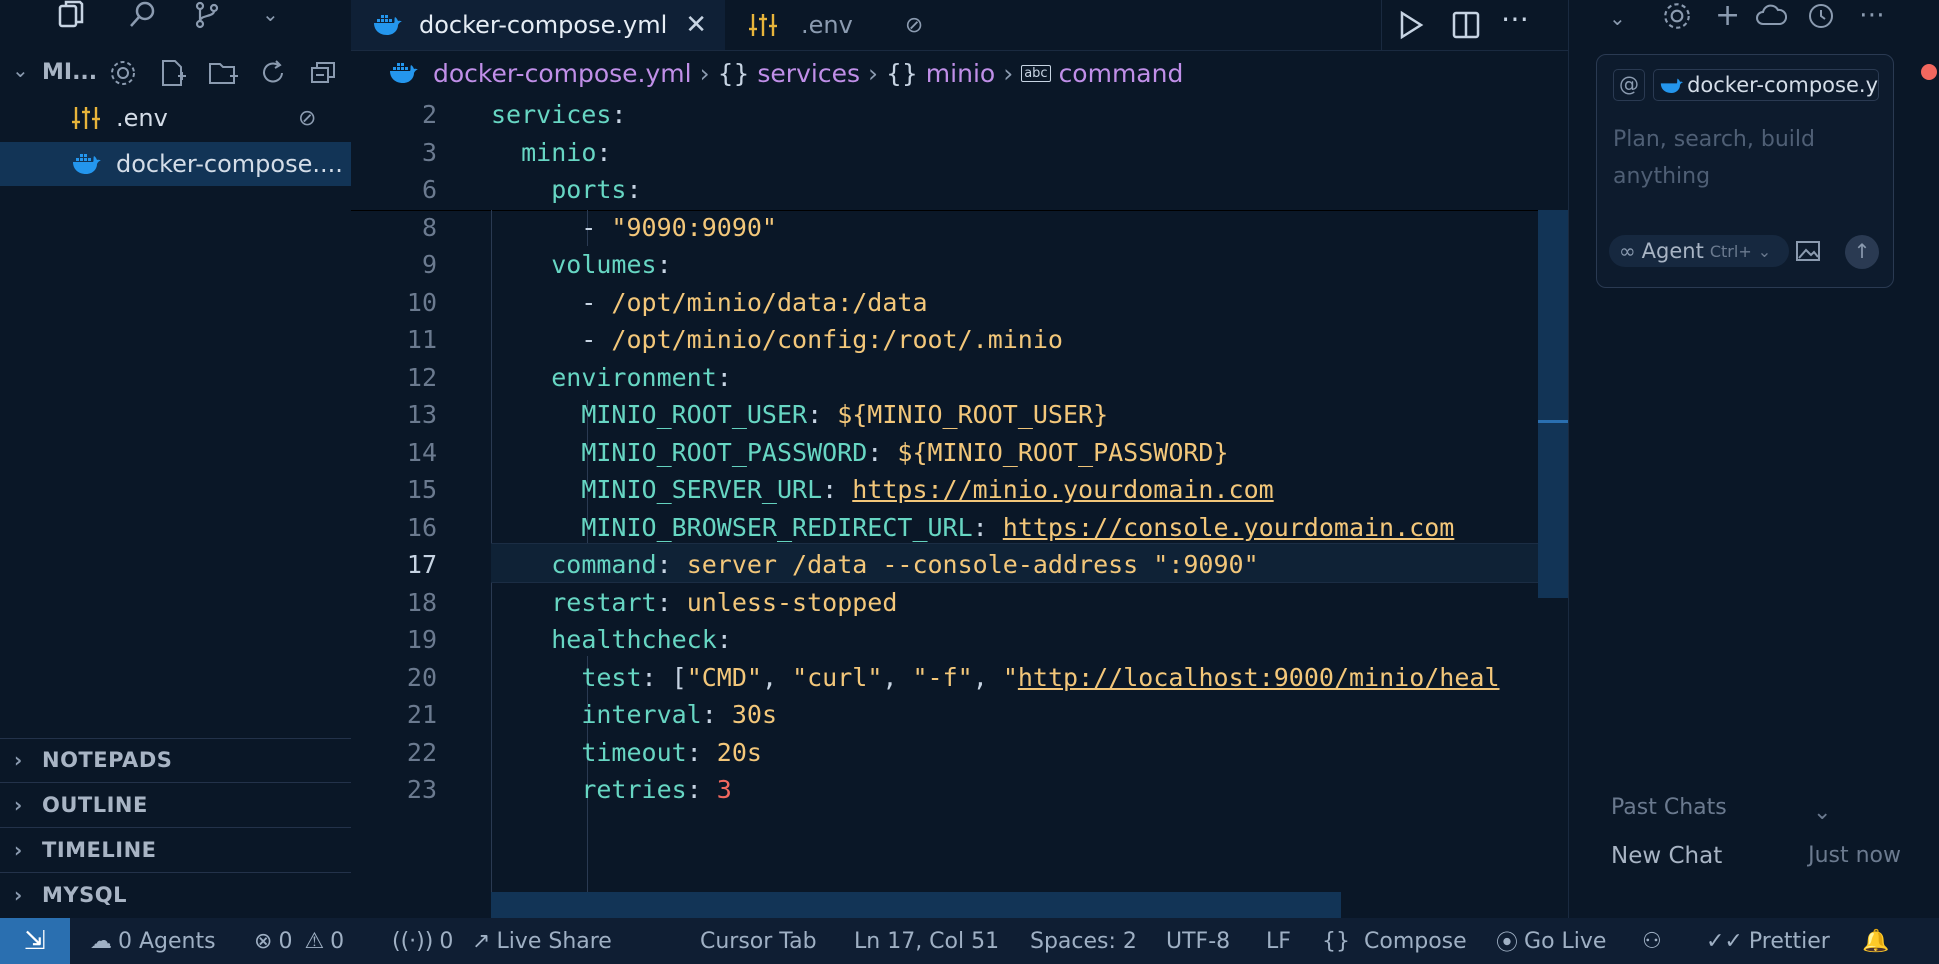  Describe the element at coordinates (1756, 858) in the screenshot. I see `chat-history-item: New Chat Just now` at that location.